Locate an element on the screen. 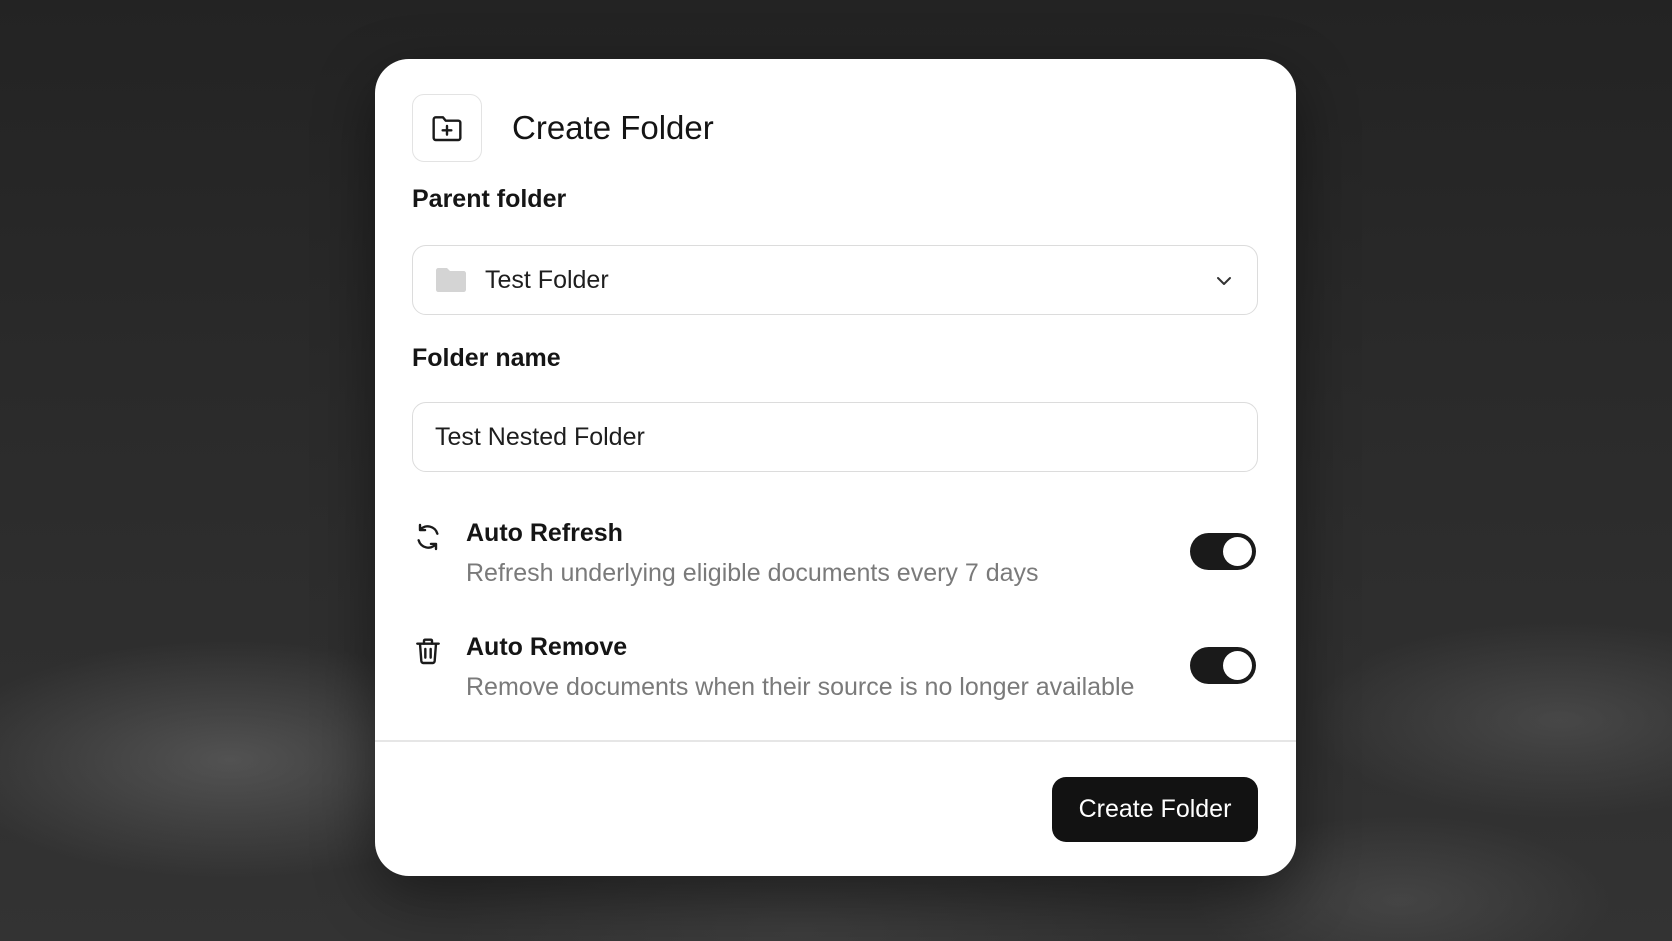  refresh-icon is located at coordinates (428, 539).